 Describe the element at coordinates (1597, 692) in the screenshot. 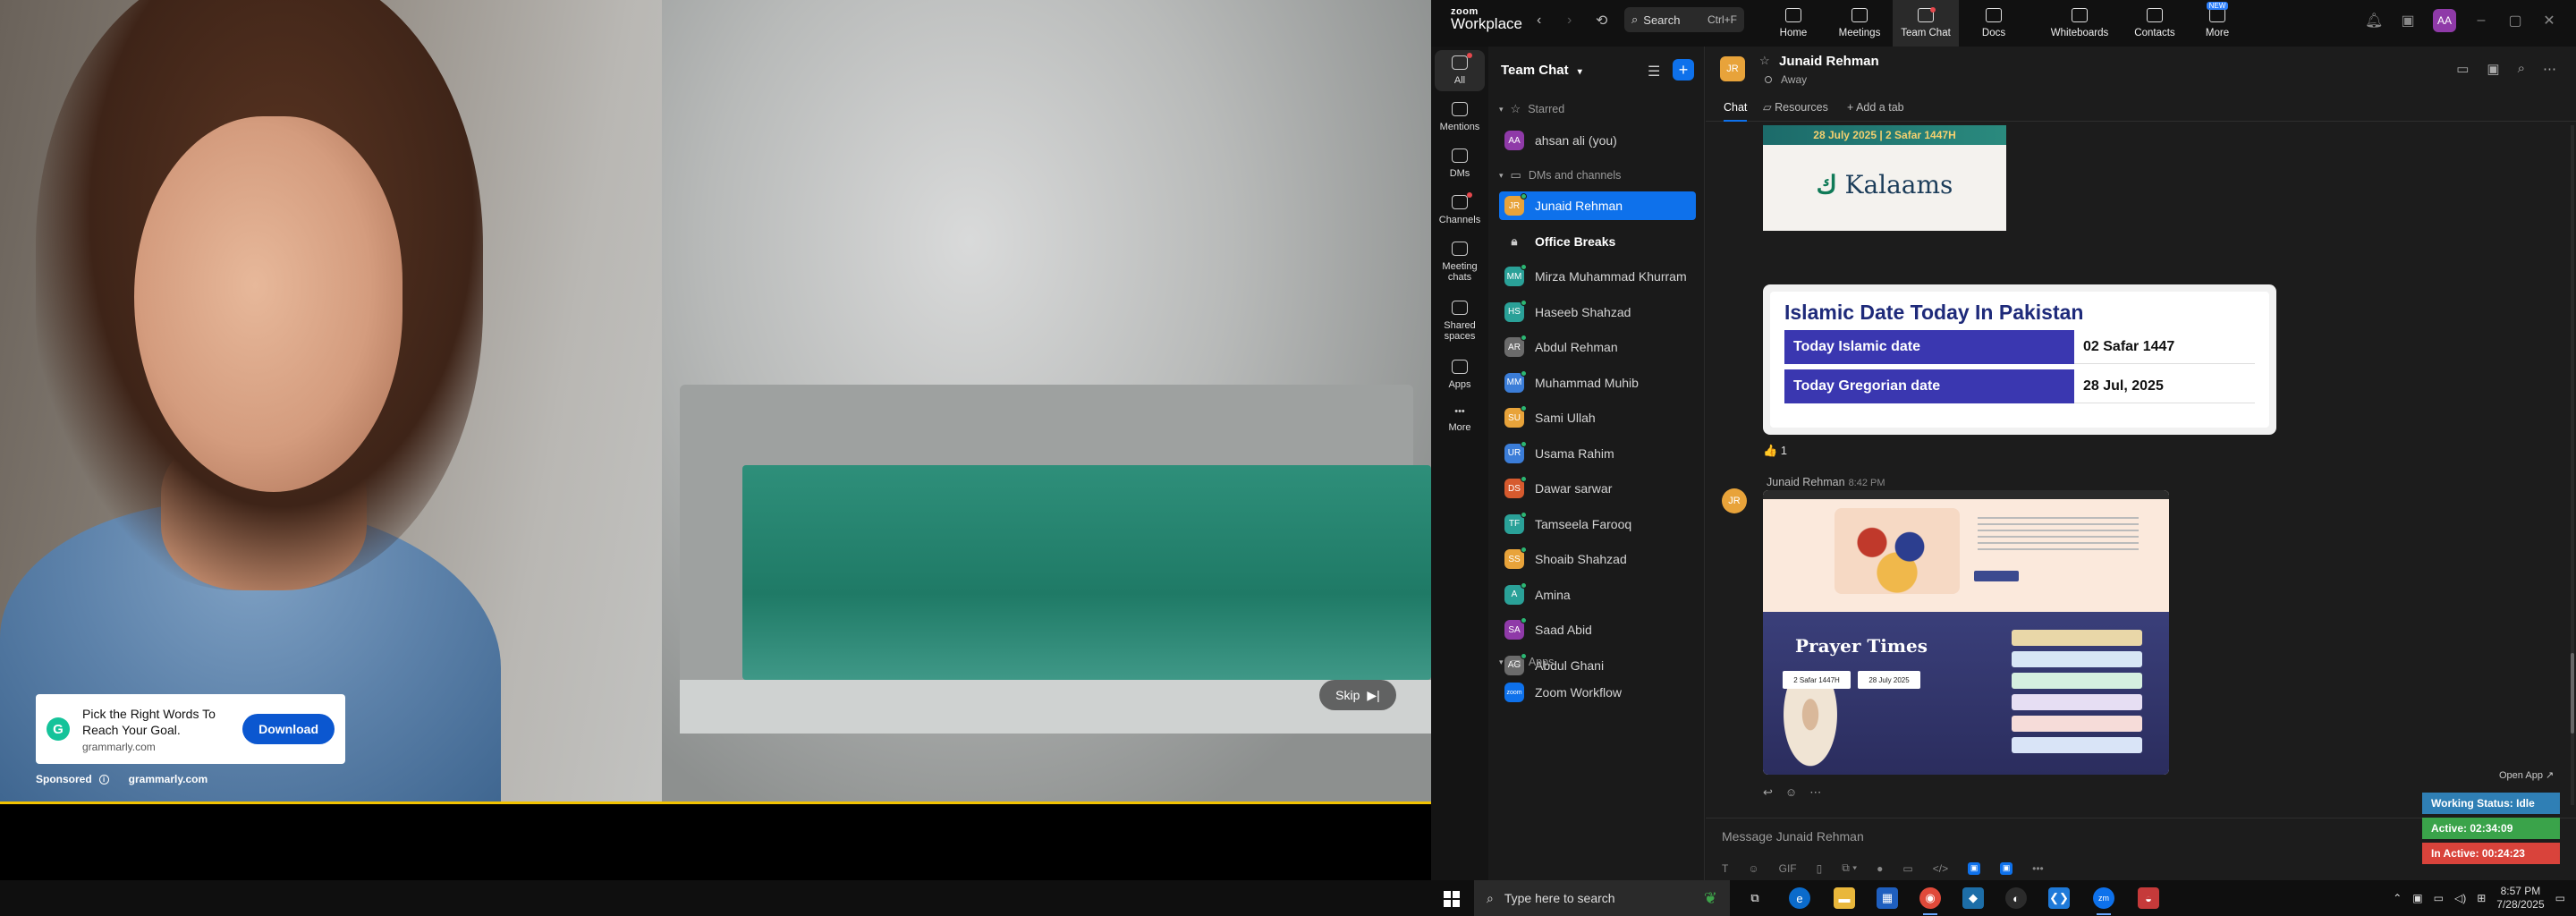

I see `chat-item-zoom-workflow: zoom Zoom Workflow` at that location.